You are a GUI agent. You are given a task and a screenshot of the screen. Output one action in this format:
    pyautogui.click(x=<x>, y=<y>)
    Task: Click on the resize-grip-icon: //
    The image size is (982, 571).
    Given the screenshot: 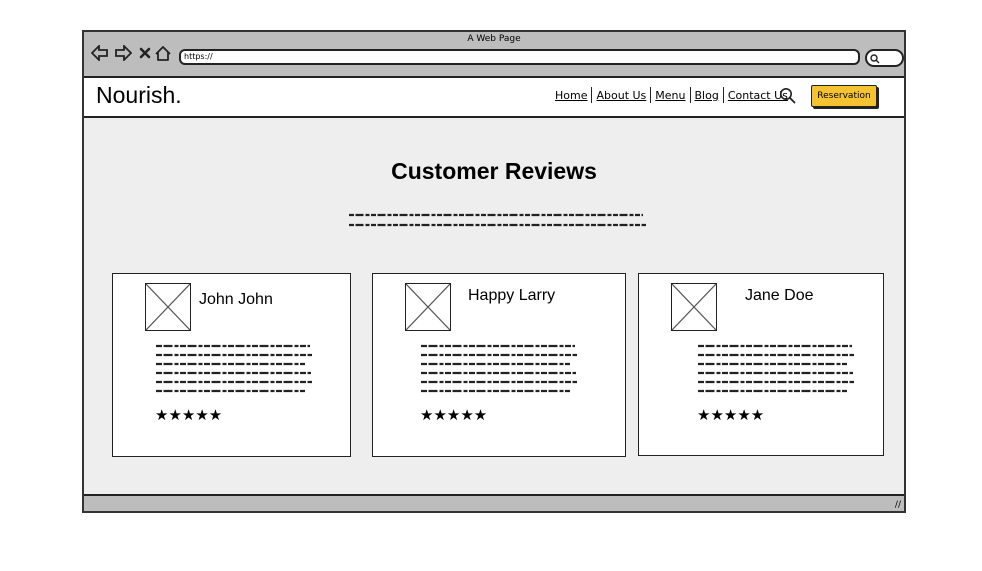 What is the action you would take?
    pyautogui.click(x=898, y=505)
    